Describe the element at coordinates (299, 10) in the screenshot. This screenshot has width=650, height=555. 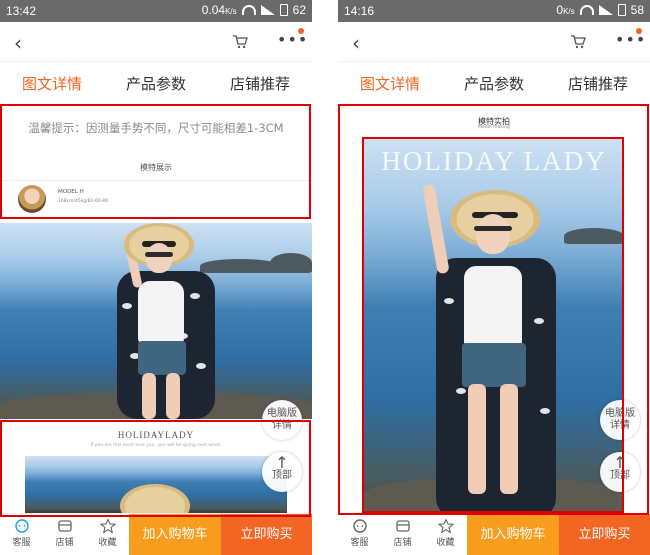
I see `battery-level: 62` at that location.